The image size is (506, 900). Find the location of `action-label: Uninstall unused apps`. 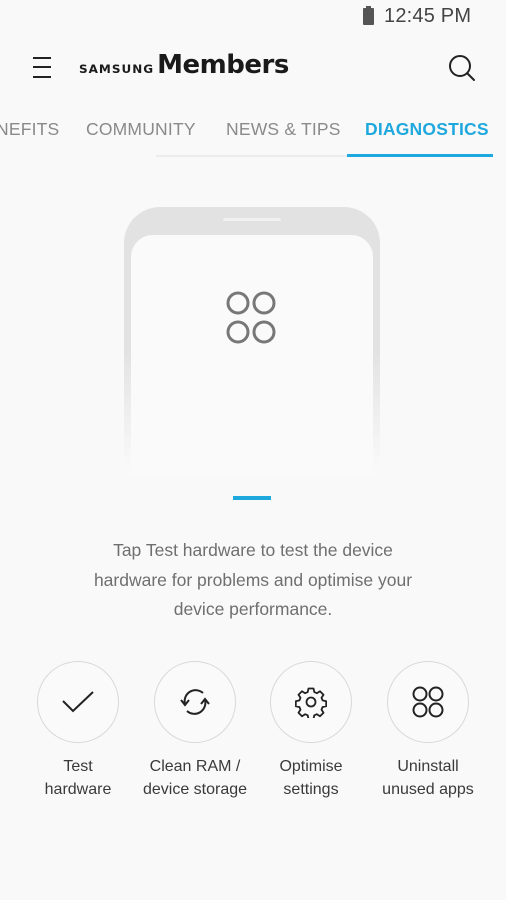

action-label: Uninstall unused apps is located at coordinates (428, 778).